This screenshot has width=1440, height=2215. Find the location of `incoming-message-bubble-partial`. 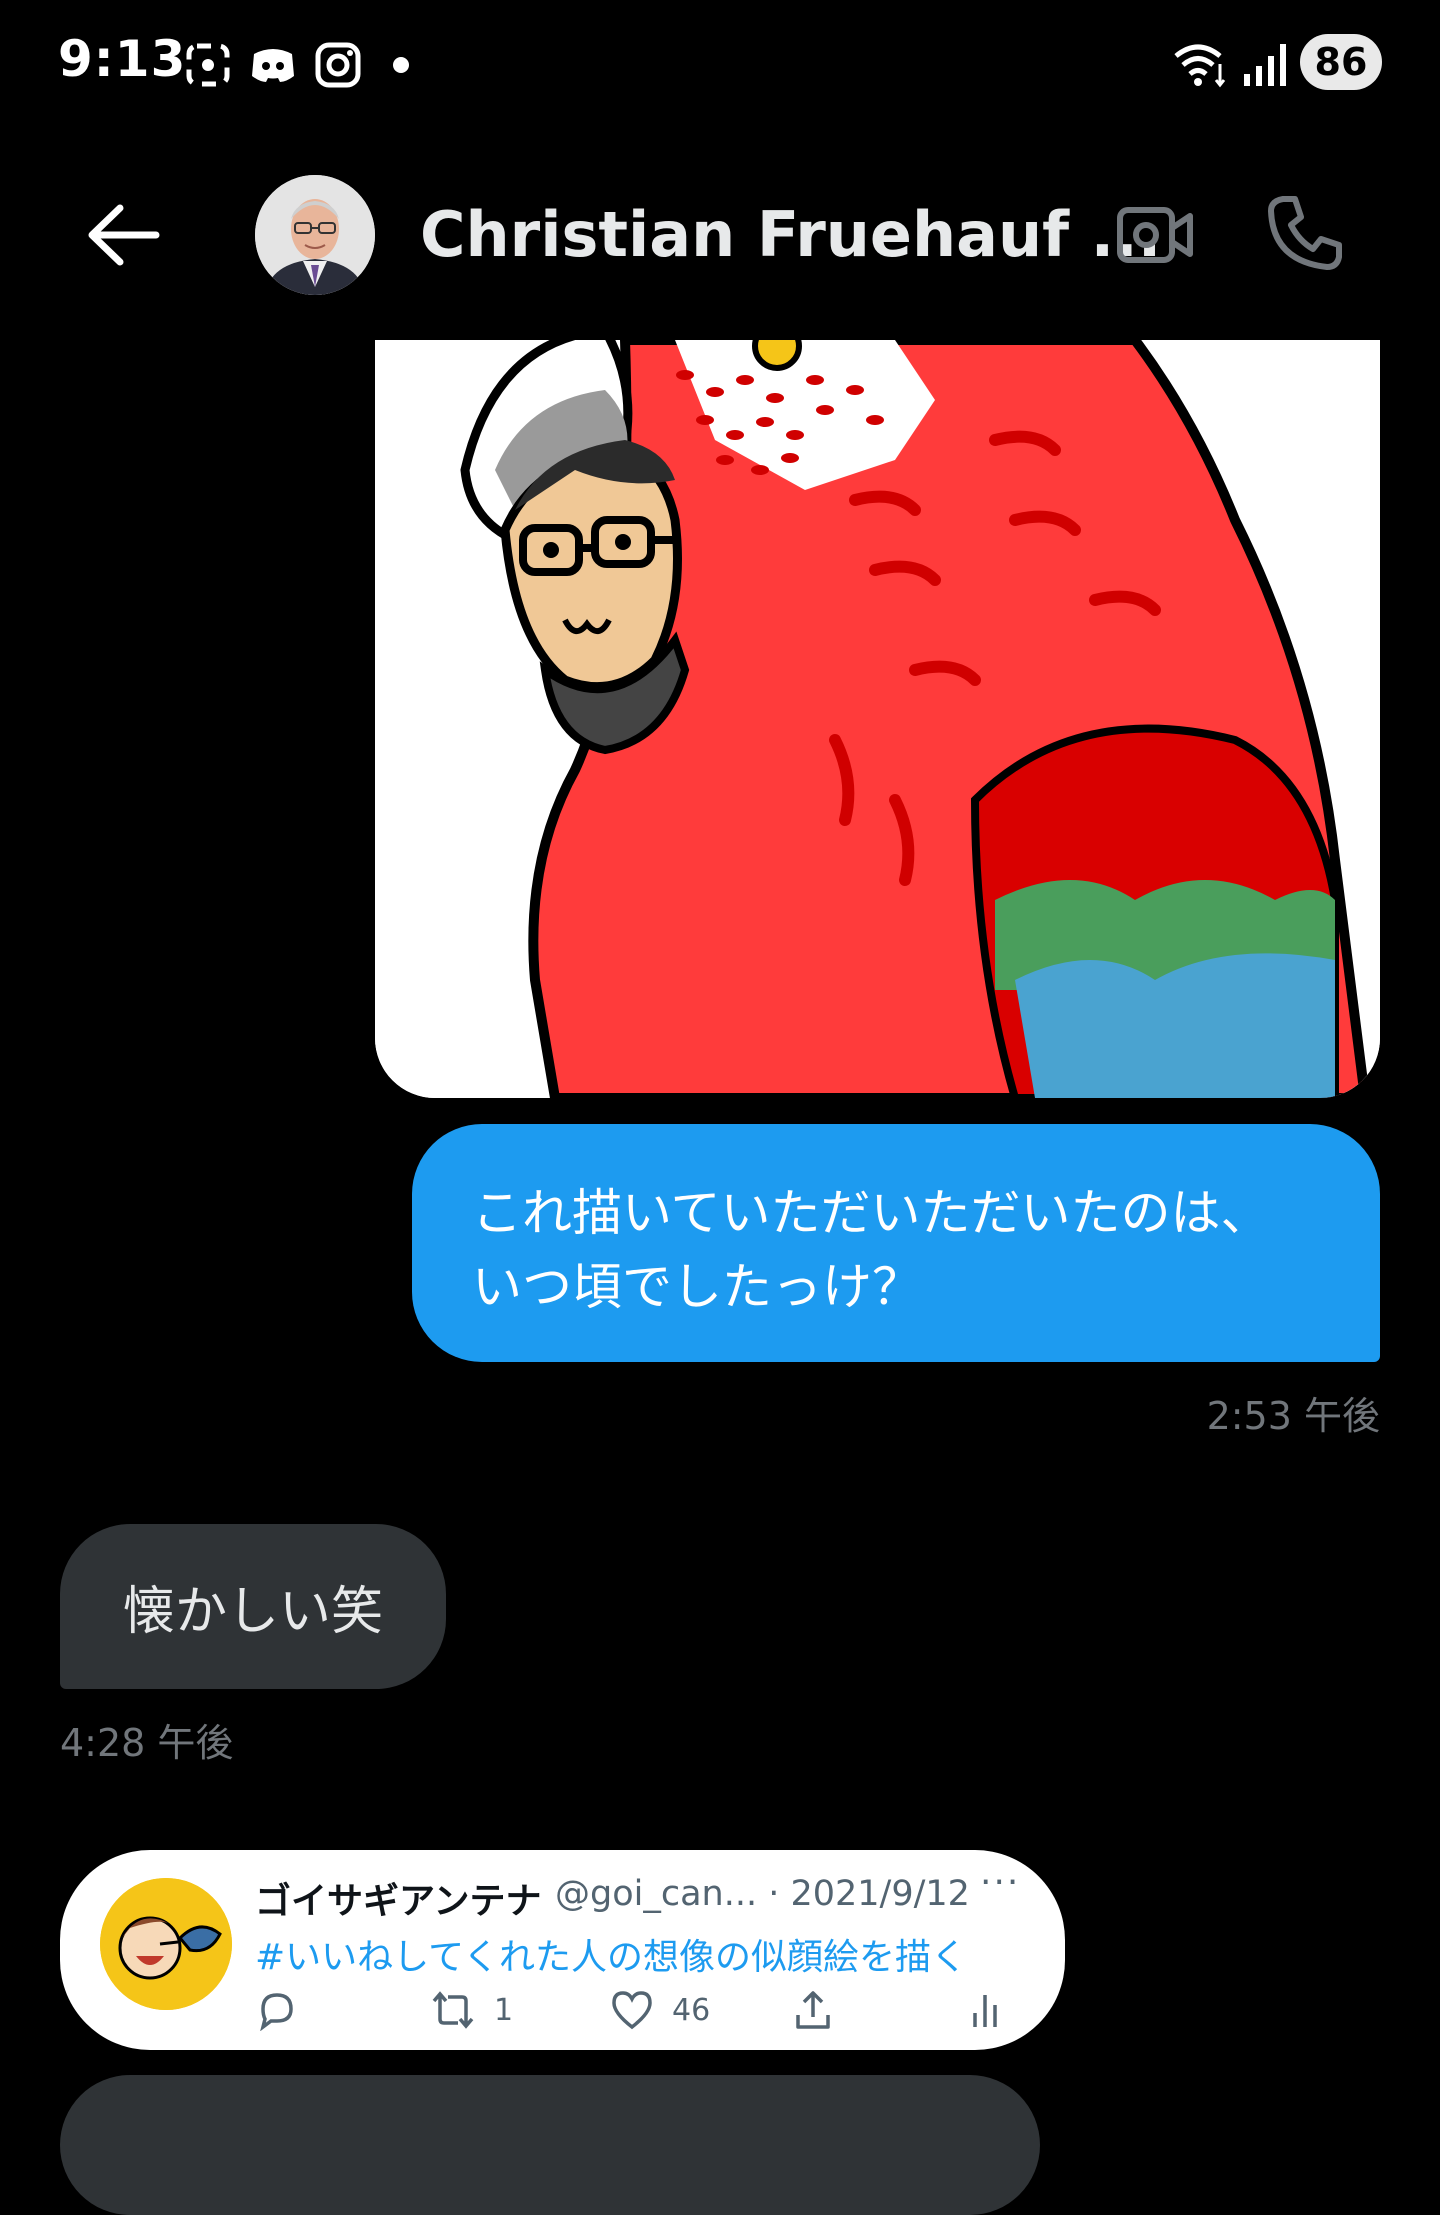

incoming-message-bubble-partial is located at coordinates (550, 2145).